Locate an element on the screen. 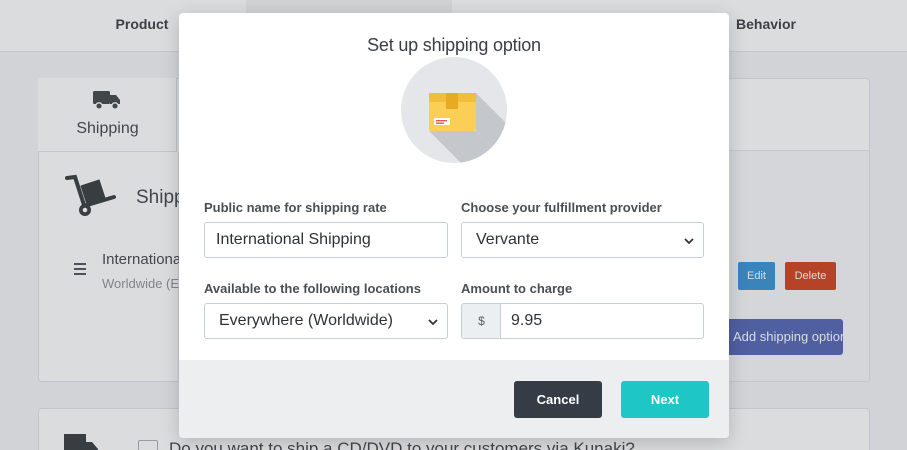 Image resolution: width=907 pixels, height=450 pixels. locations-label: Available to the following locations is located at coordinates (312, 288).